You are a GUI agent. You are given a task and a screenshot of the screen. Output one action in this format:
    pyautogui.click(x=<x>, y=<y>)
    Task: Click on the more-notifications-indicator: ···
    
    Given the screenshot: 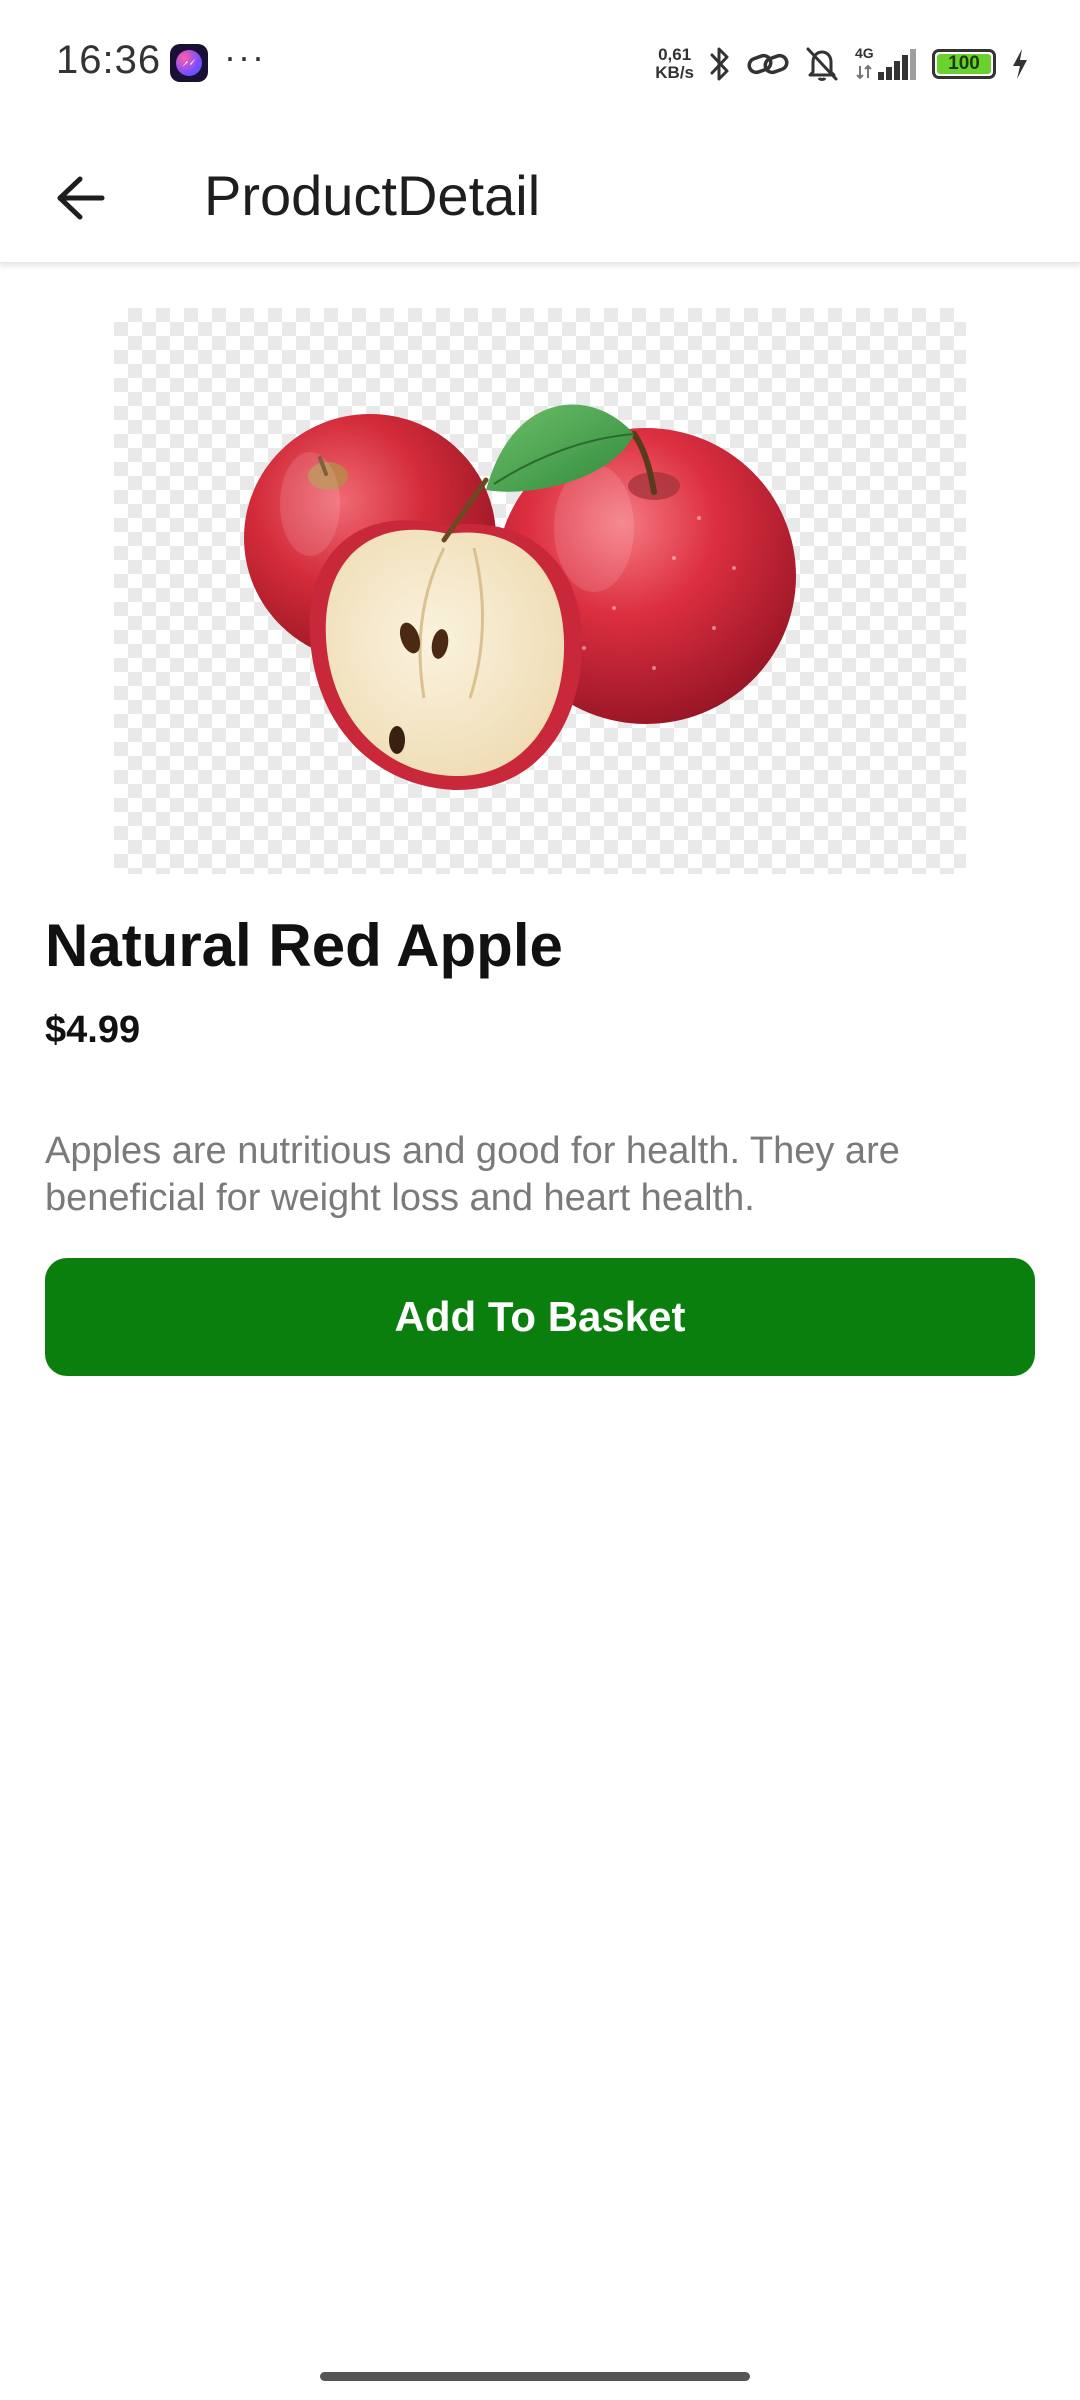 What is the action you would take?
    pyautogui.click(x=245, y=56)
    